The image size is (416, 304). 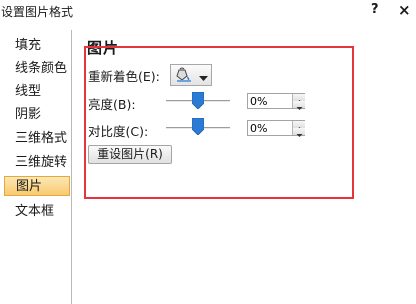 What do you see at coordinates (375, 9) in the screenshot?
I see `help-button: ?` at bounding box center [375, 9].